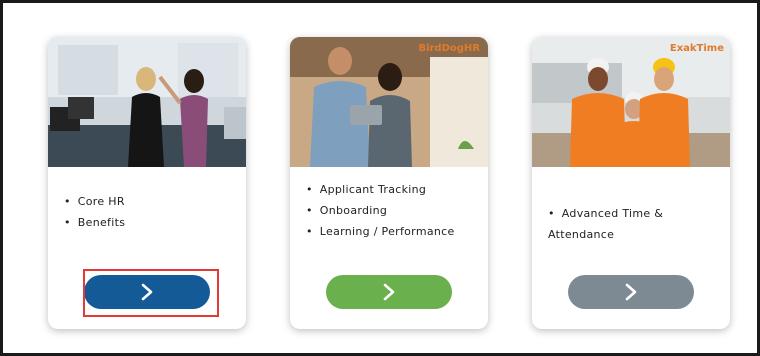 This screenshot has height=356, width=760. Describe the element at coordinates (606, 224) in the screenshot. I see `list-item: • Advanced Time & Attendance` at that location.